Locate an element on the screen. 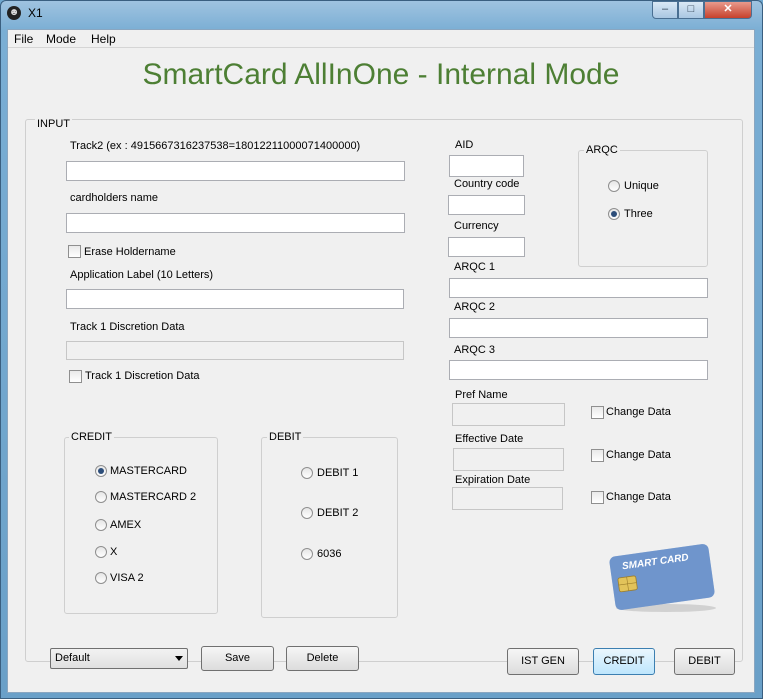 The width and height of the screenshot is (763, 699). erase-holdername-checkbox is located at coordinates (74, 251).